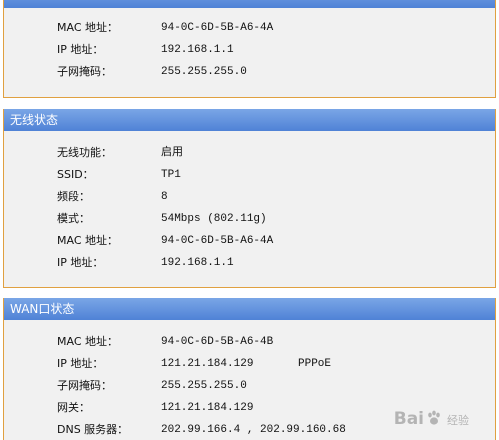 Image resolution: width=499 pixels, height=440 pixels. What do you see at coordinates (207, 364) in the screenshot?
I see `wan-ip-value: 121.21.184.129` at bounding box center [207, 364].